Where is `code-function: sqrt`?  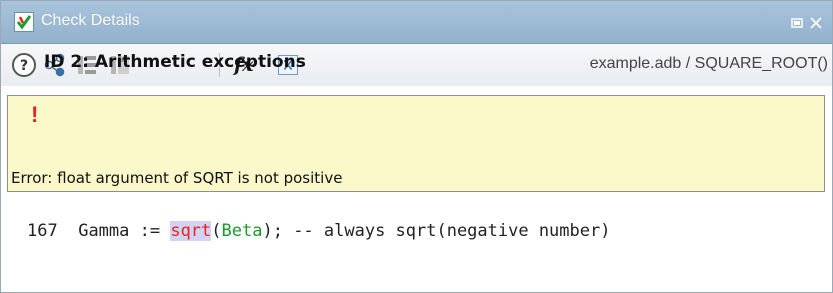 code-function: sqrt is located at coordinates (191, 231).